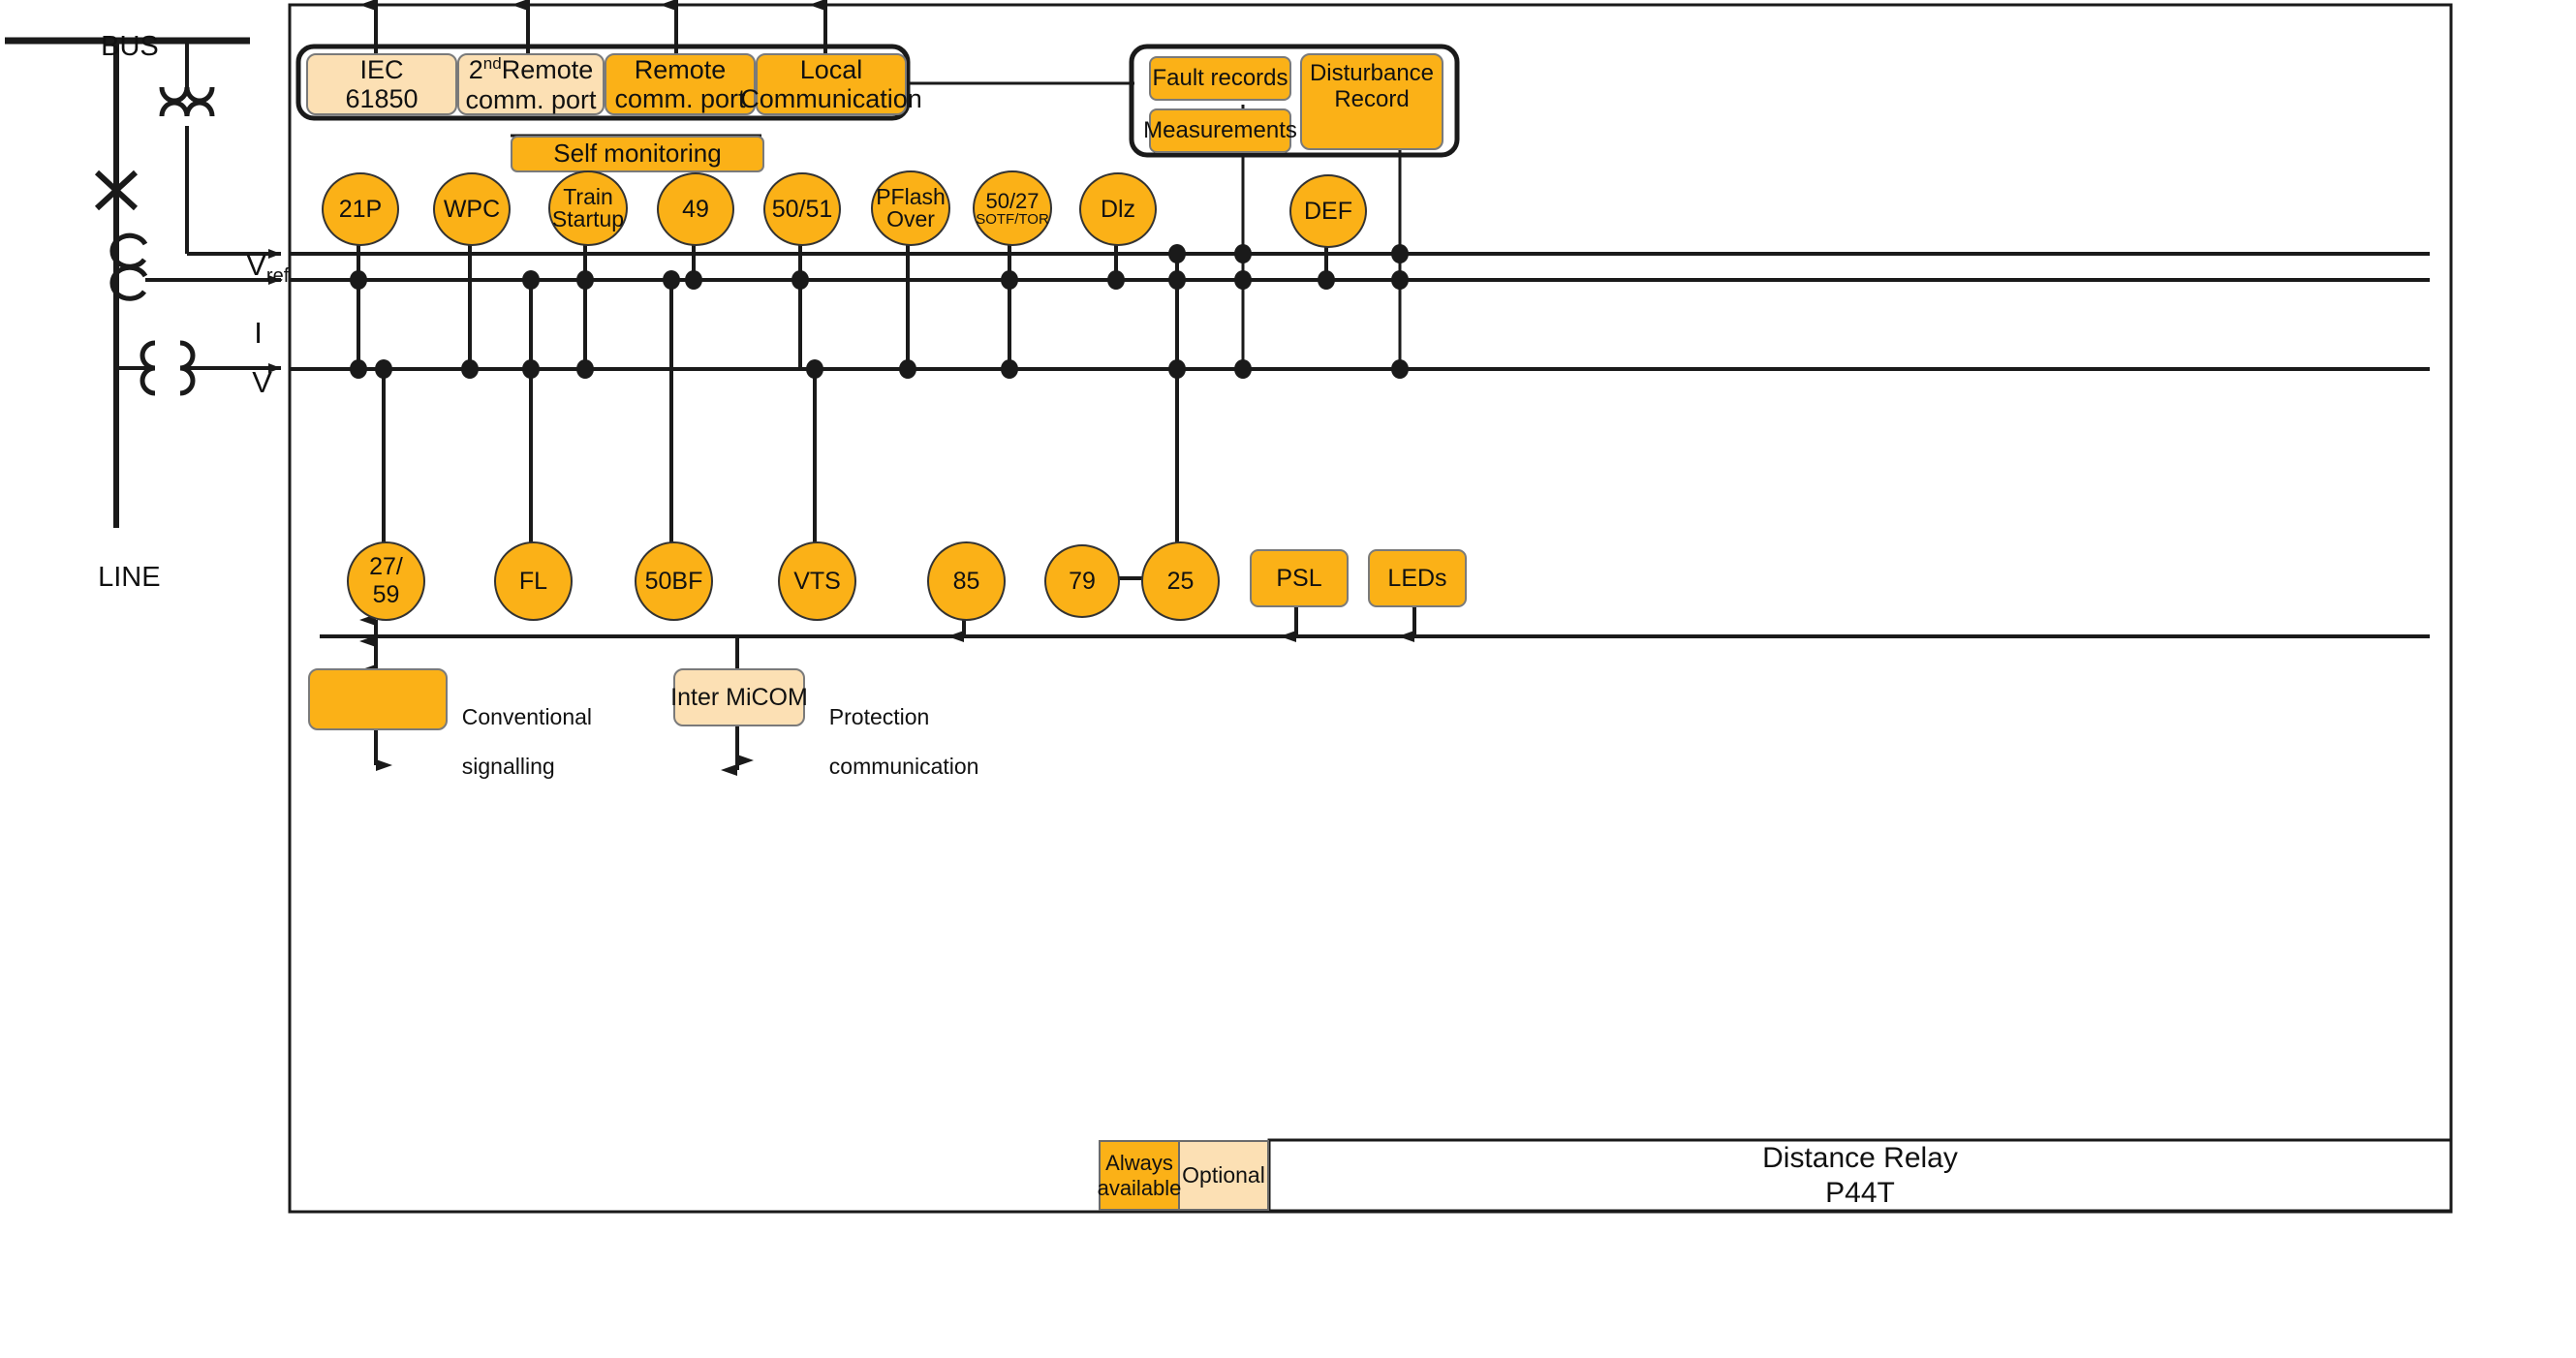  What do you see at coordinates (903, 767) in the screenshot?
I see `protection-comm-line2: communication` at bounding box center [903, 767].